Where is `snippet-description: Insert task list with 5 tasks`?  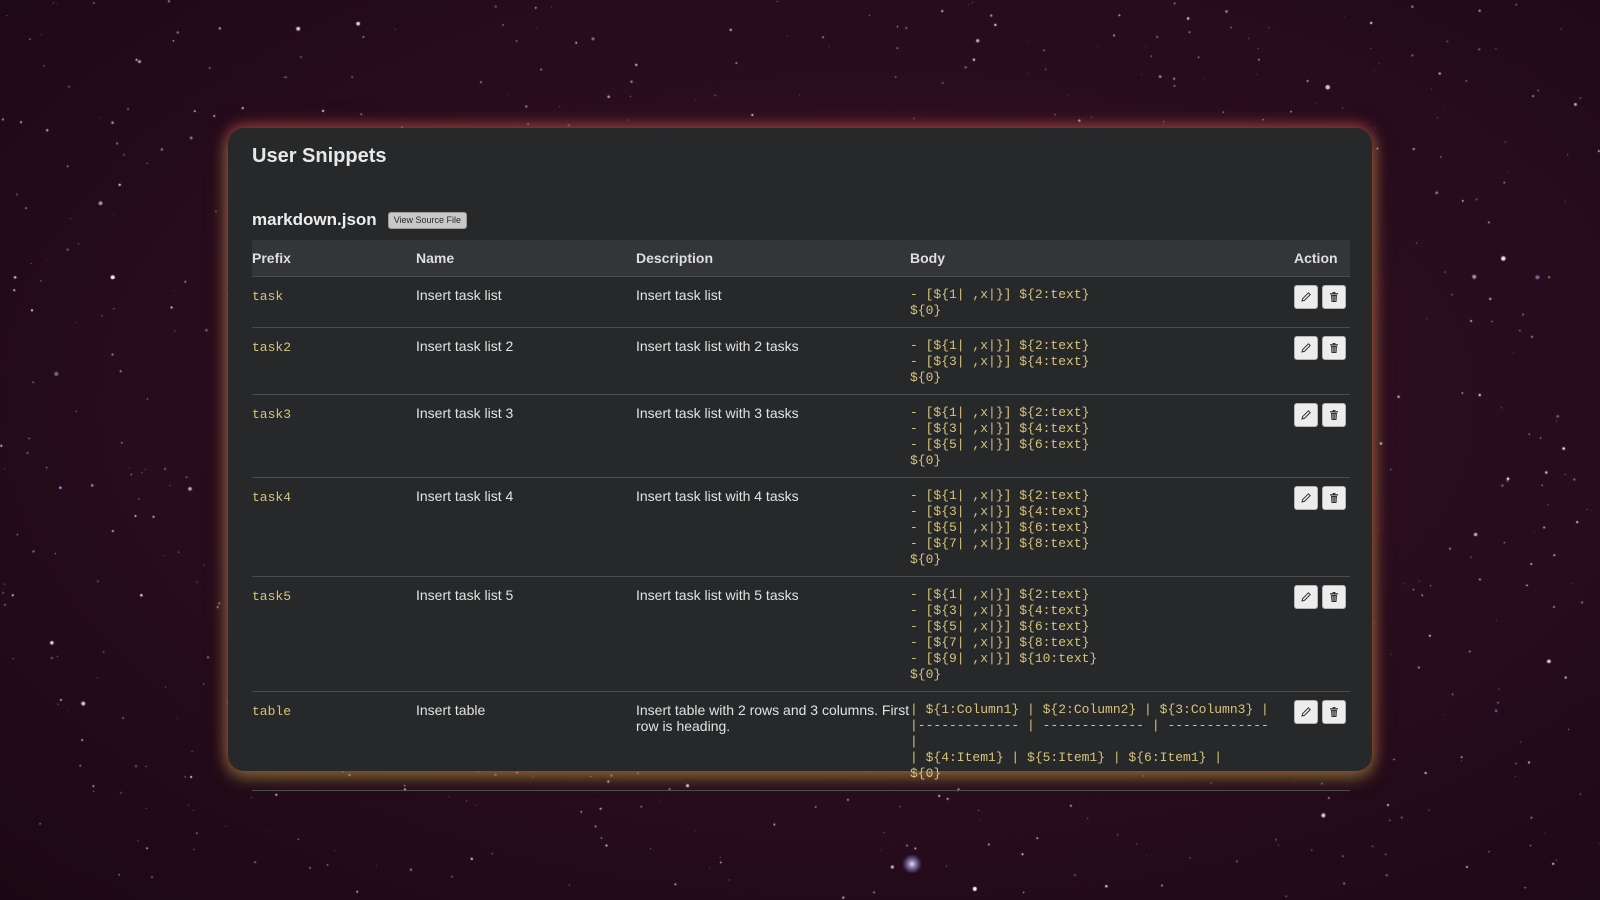 snippet-description: Insert task list with 5 tasks is located at coordinates (717, 595).